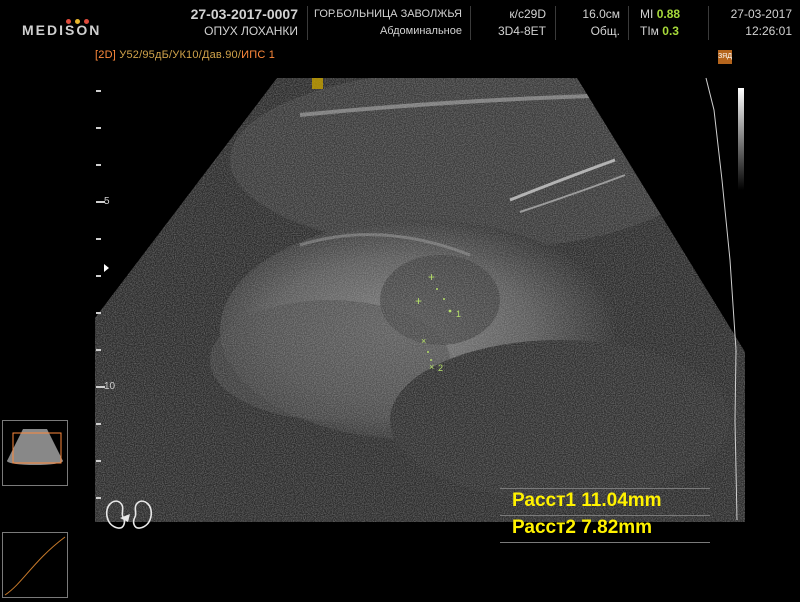  I want to click on depth-label-10: 10, so click(110, 386).